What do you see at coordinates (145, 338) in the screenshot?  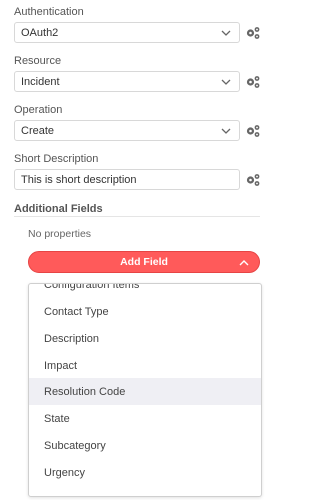 I see `dropdown-option-description: Description` at bounding box center [145, 338].